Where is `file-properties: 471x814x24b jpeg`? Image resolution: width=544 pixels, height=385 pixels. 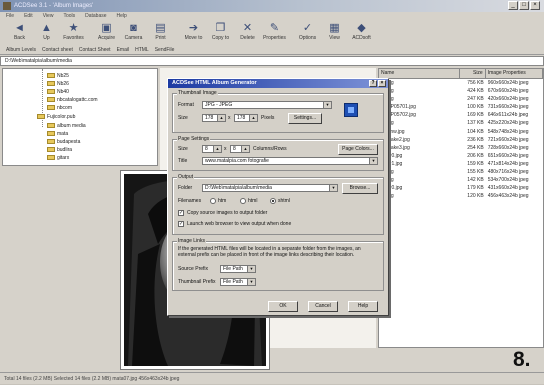
file-properties: 471x814x24b jpeg is located at coordinates (508, 163).